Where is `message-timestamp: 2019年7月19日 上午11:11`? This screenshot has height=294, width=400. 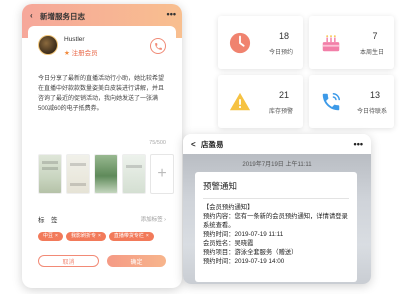
message-timestamp: 2019年7月19日 上午11:11 is located at coordinates (277, 165).